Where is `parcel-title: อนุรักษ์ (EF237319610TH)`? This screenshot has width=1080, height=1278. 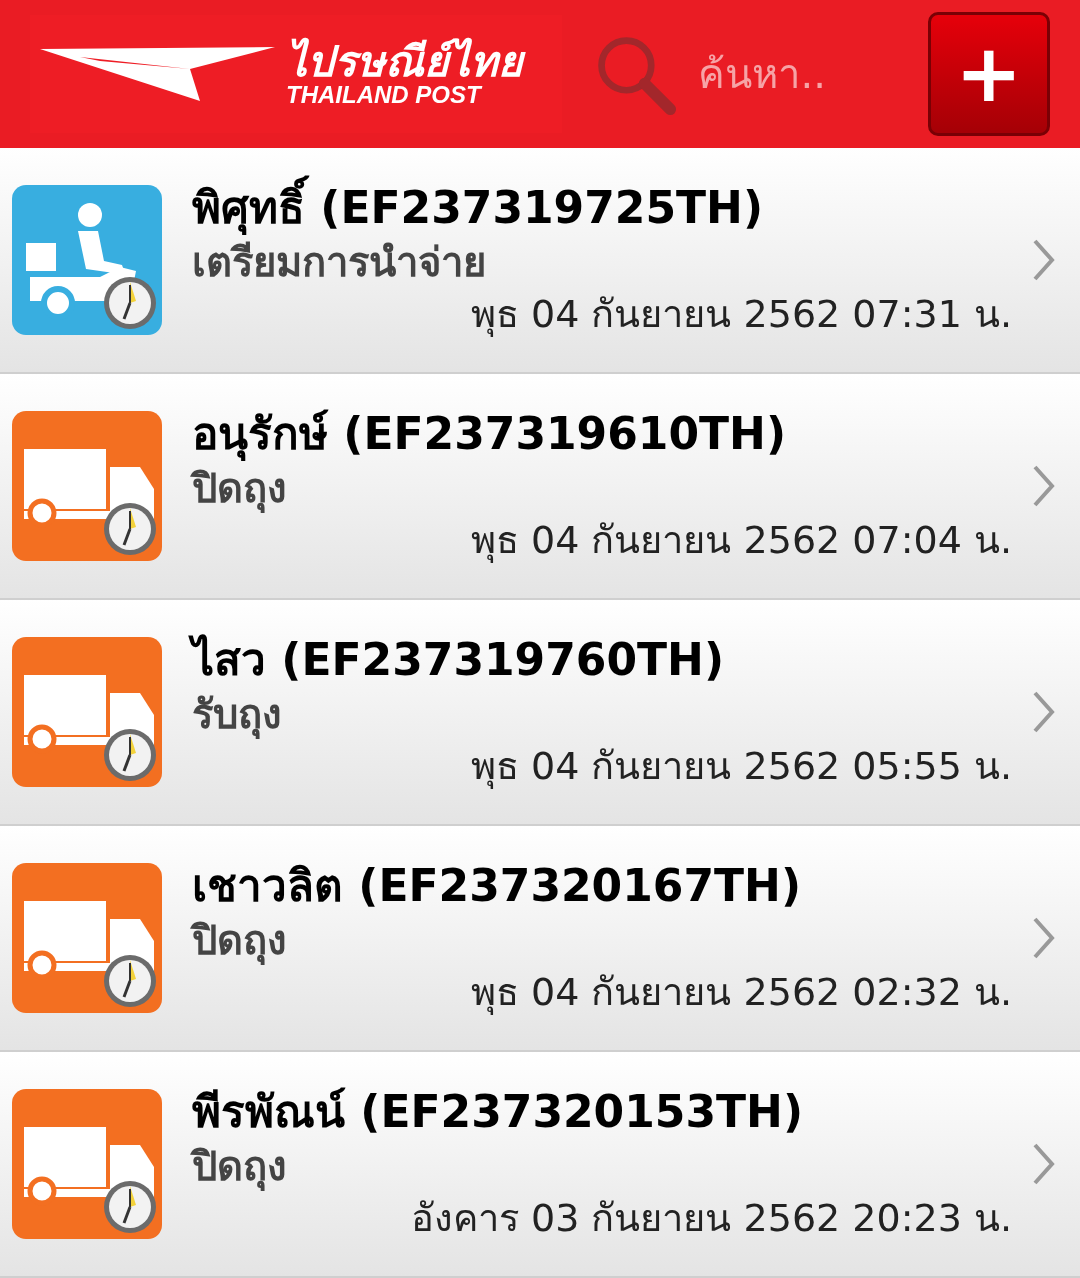 parcel-title: อนุรักษ์ (EF237319610TH) is located at coordinates (490, 434).